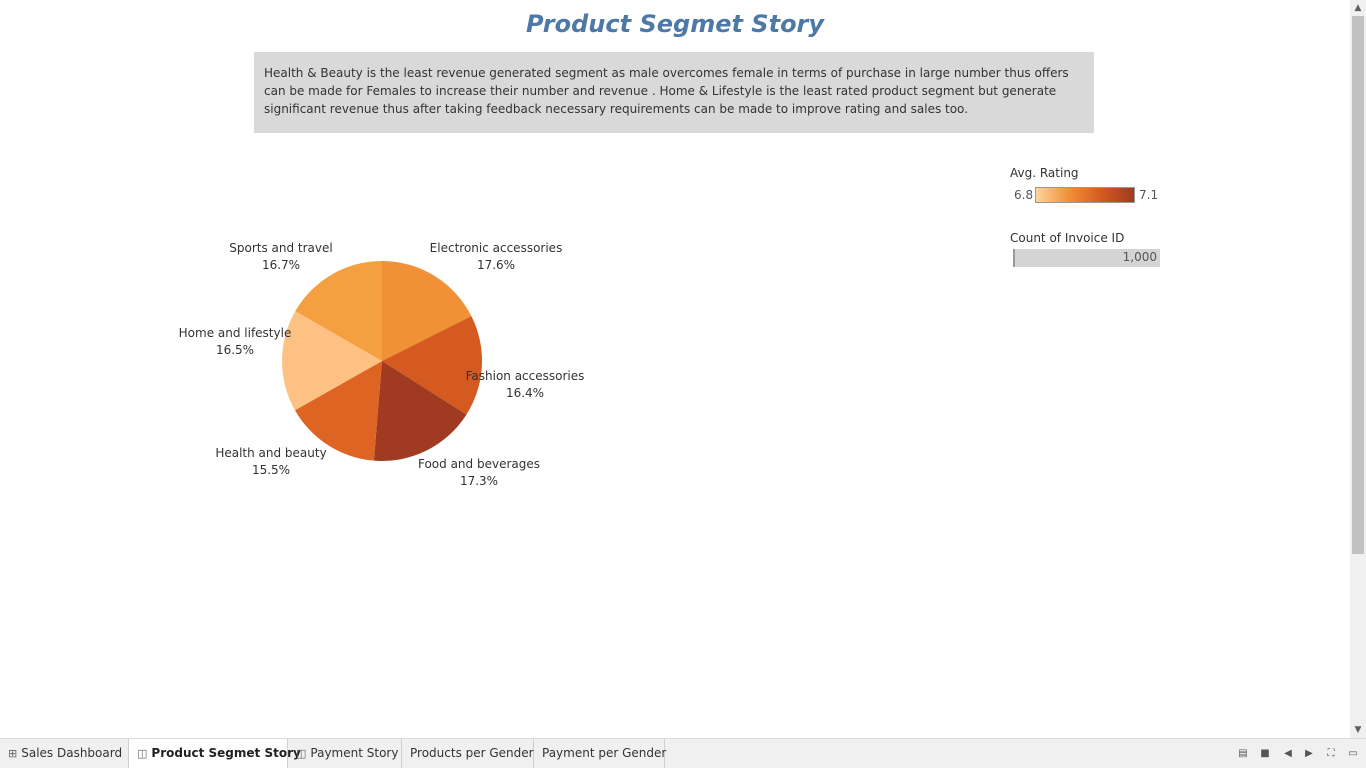 The height and width of the screenshot is (768, 1366). I want to click on scroll-up-icon: ▲, so click(1358, 8).